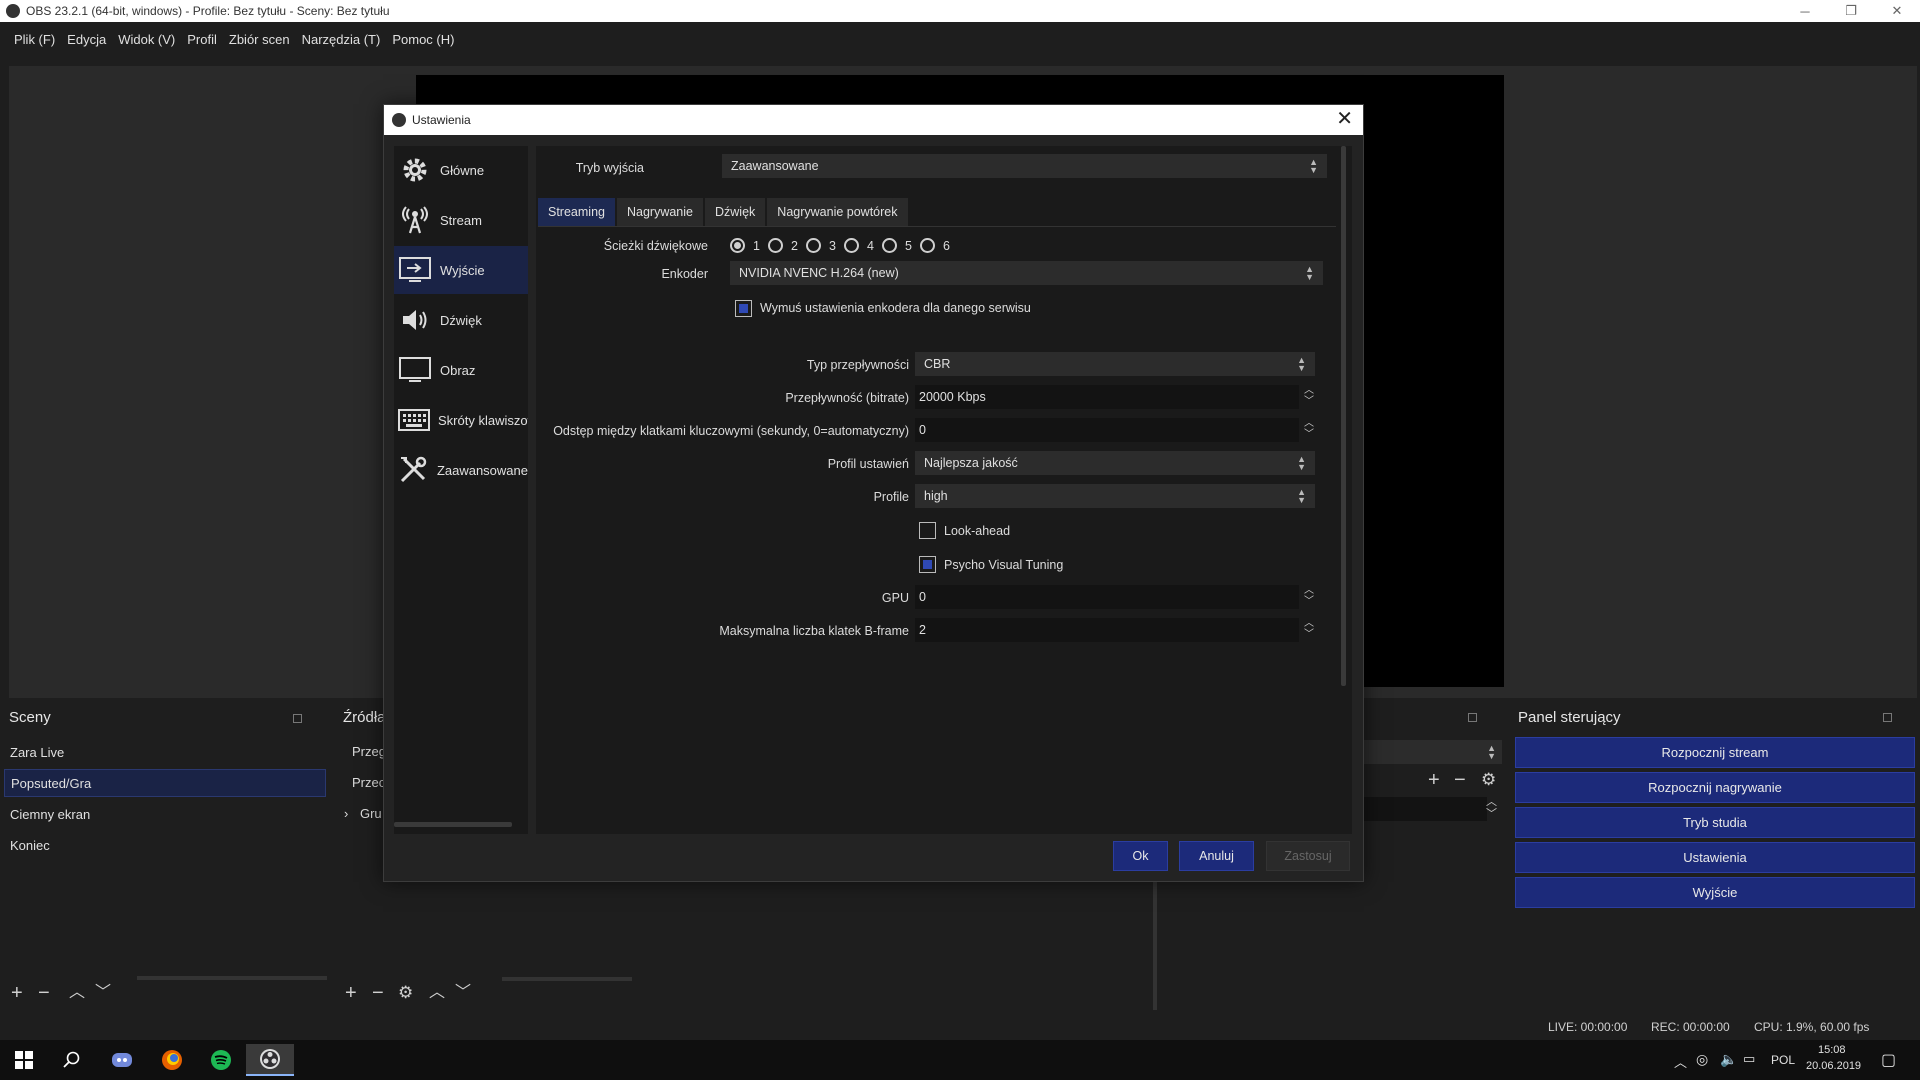  Describe the element at coordinates (1715, 857) in the screenshot. I see `settings-button: Ustawienia` at that location.